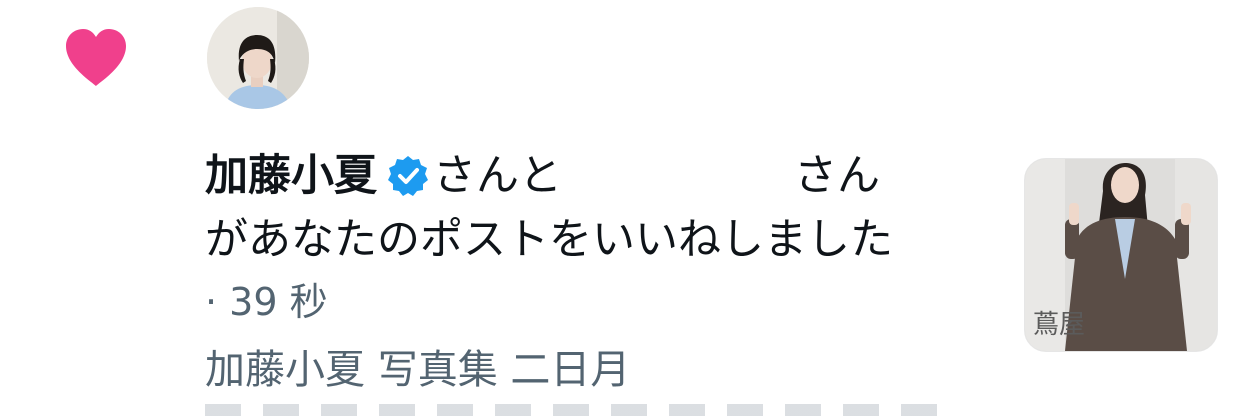  I want to click on post-media-thumbnail: 蔦屋, so click(1121, 255).